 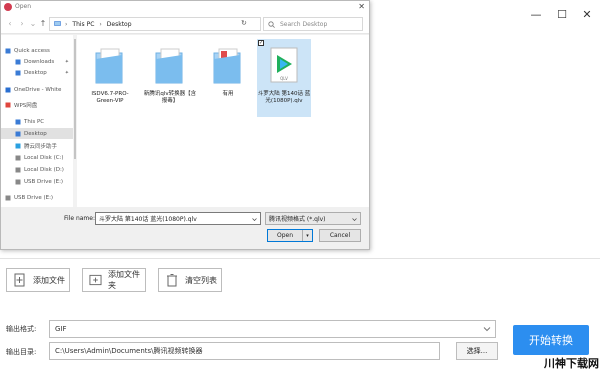 I want to click on search-input: Search Desktop, so click(x=313, y=24).